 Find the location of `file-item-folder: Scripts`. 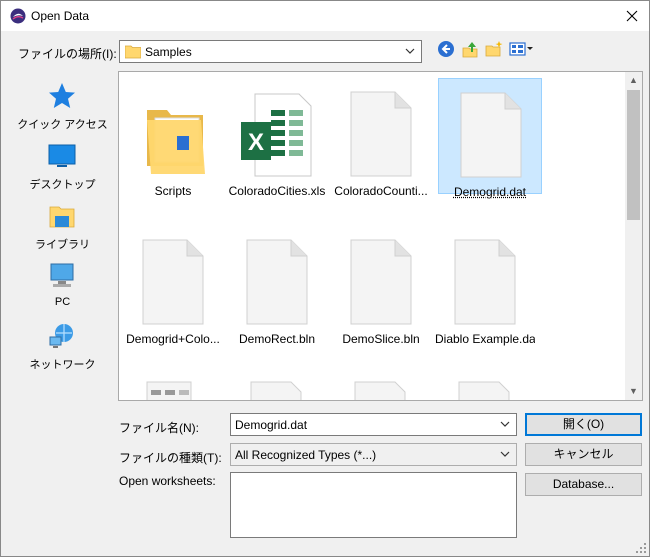

file-item-folder: Scripts is located at coordinates (173, 138).